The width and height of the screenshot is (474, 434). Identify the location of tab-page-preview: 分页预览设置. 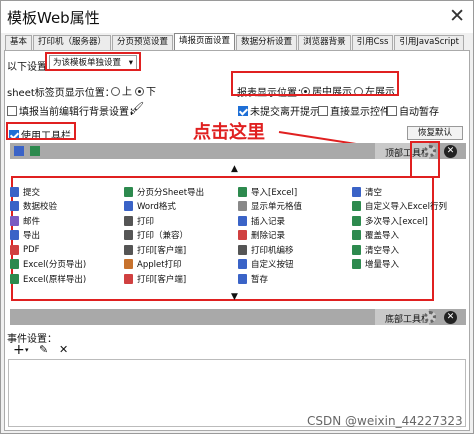
(143, 42).